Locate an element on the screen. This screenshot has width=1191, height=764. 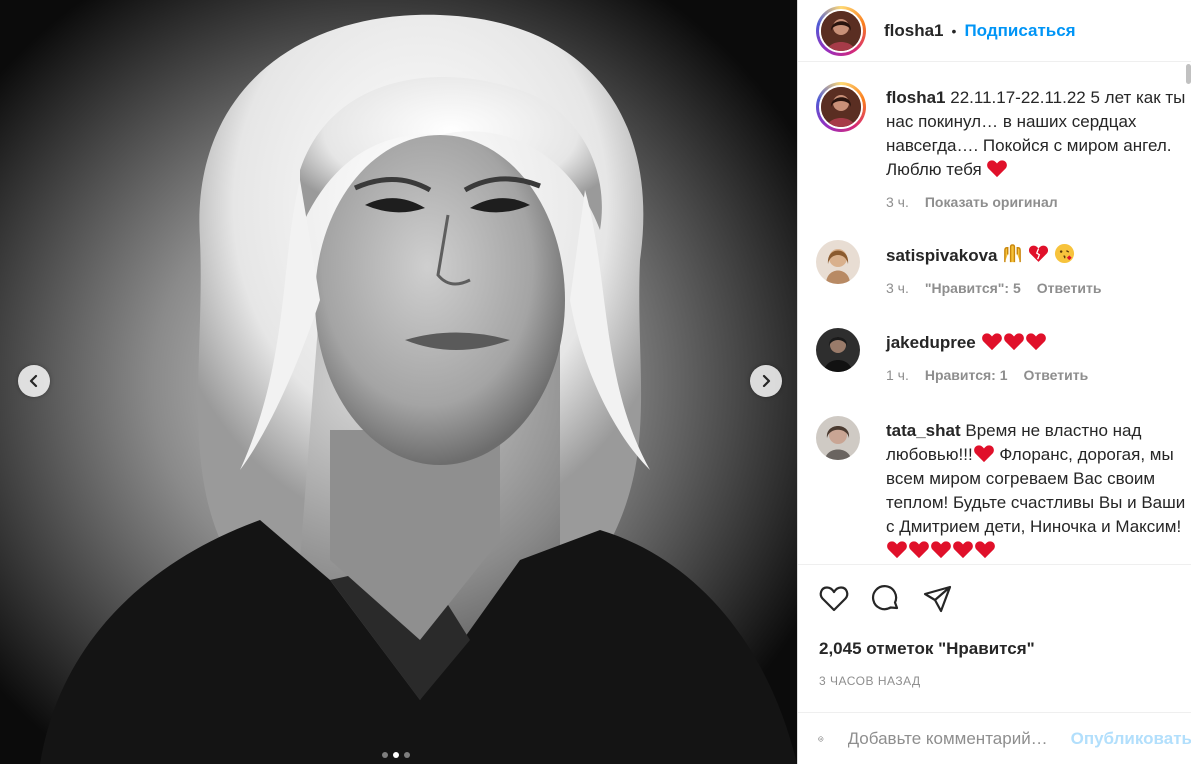
comment-likes-button: Нравится: 1 is located at coordinates (966, 375).